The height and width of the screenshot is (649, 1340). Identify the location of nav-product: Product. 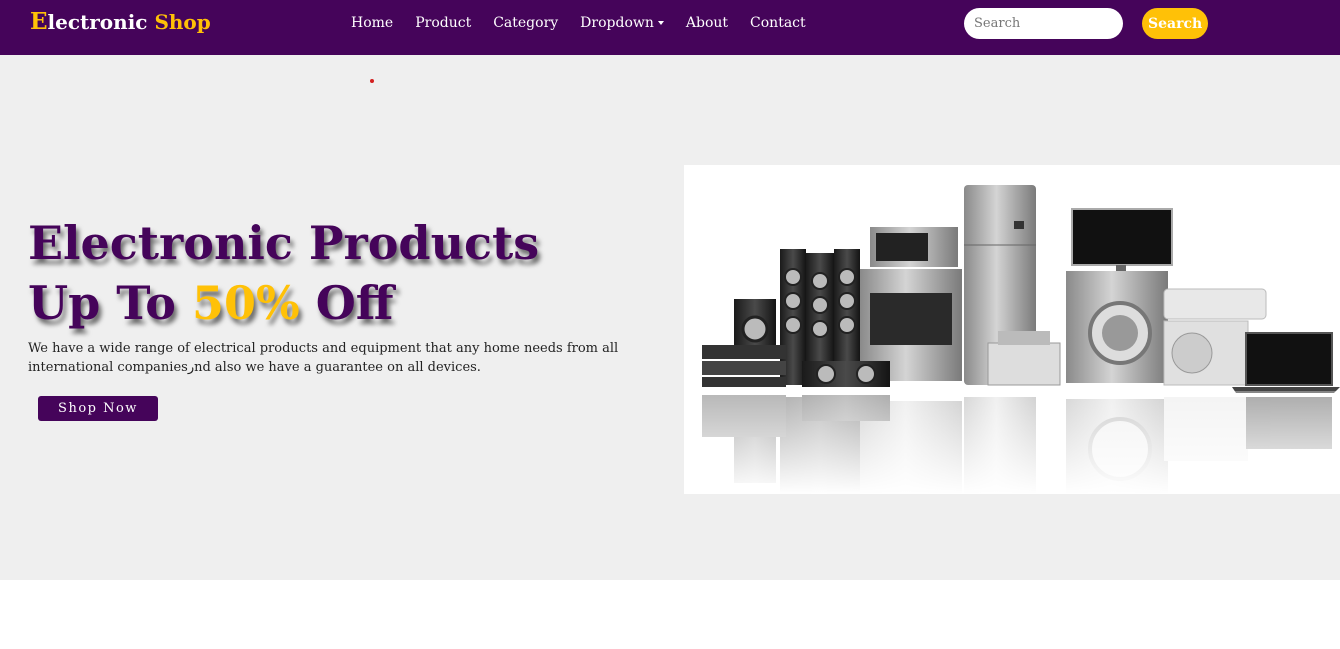
(443, 23).